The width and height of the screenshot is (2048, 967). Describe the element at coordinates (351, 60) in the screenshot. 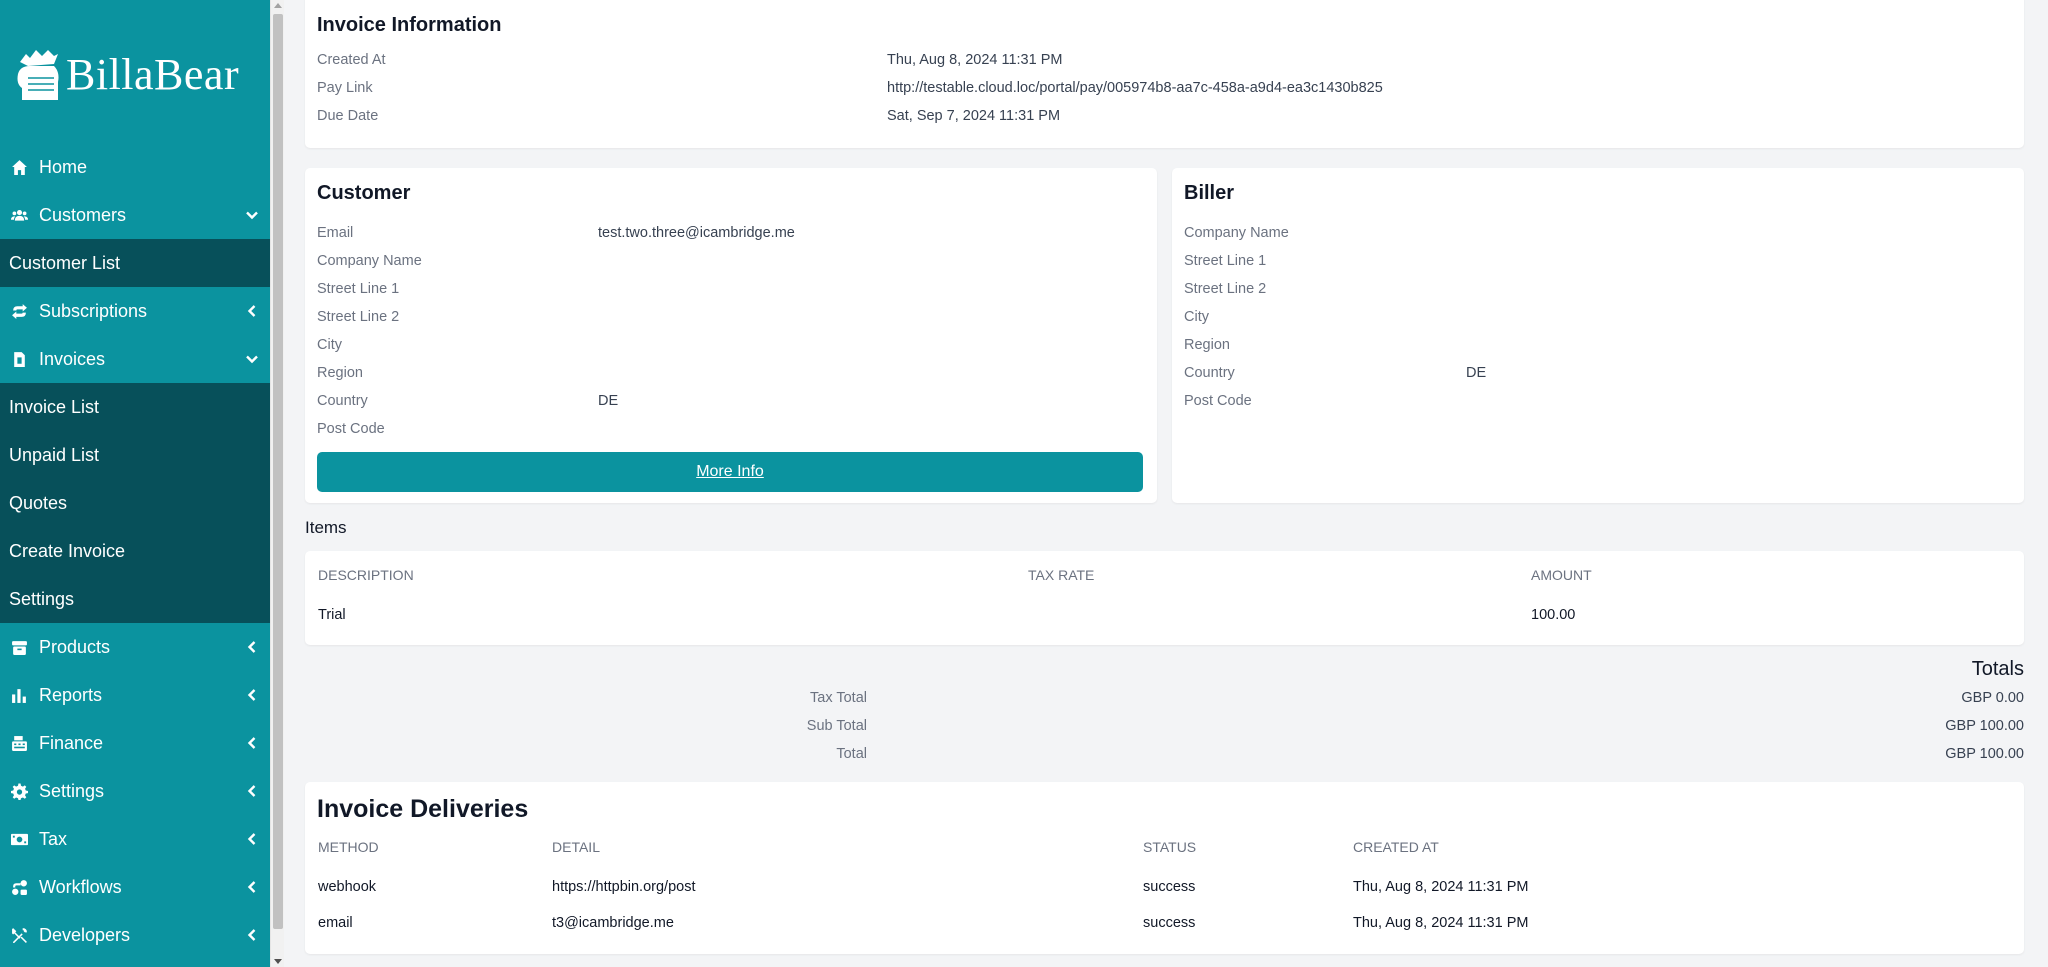

I see `created-at-label: Created At` at that location.